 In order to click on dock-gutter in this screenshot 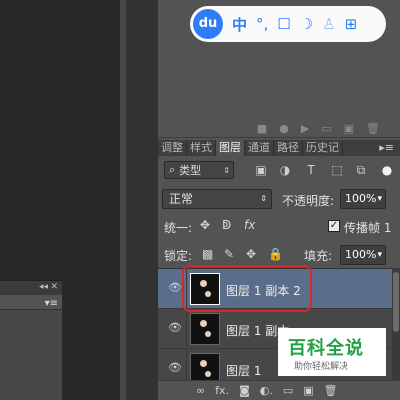, I will do `click(142, 200)`.